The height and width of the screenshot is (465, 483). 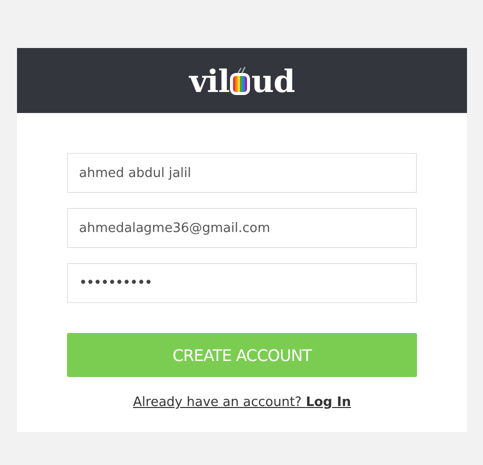 I want to click on password-field: ••••••••••, so click(x=242, y=283).